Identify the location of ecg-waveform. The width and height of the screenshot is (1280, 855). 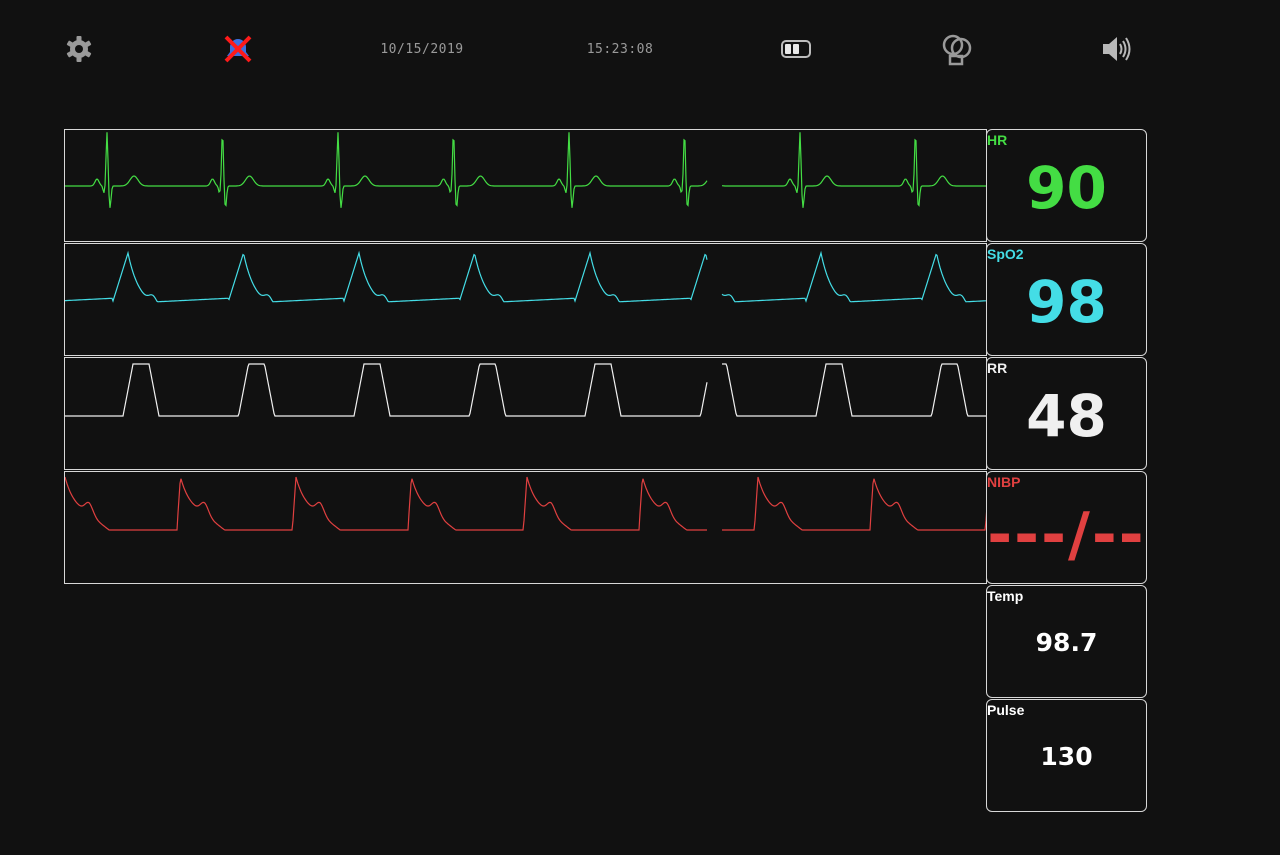
(525, 185).